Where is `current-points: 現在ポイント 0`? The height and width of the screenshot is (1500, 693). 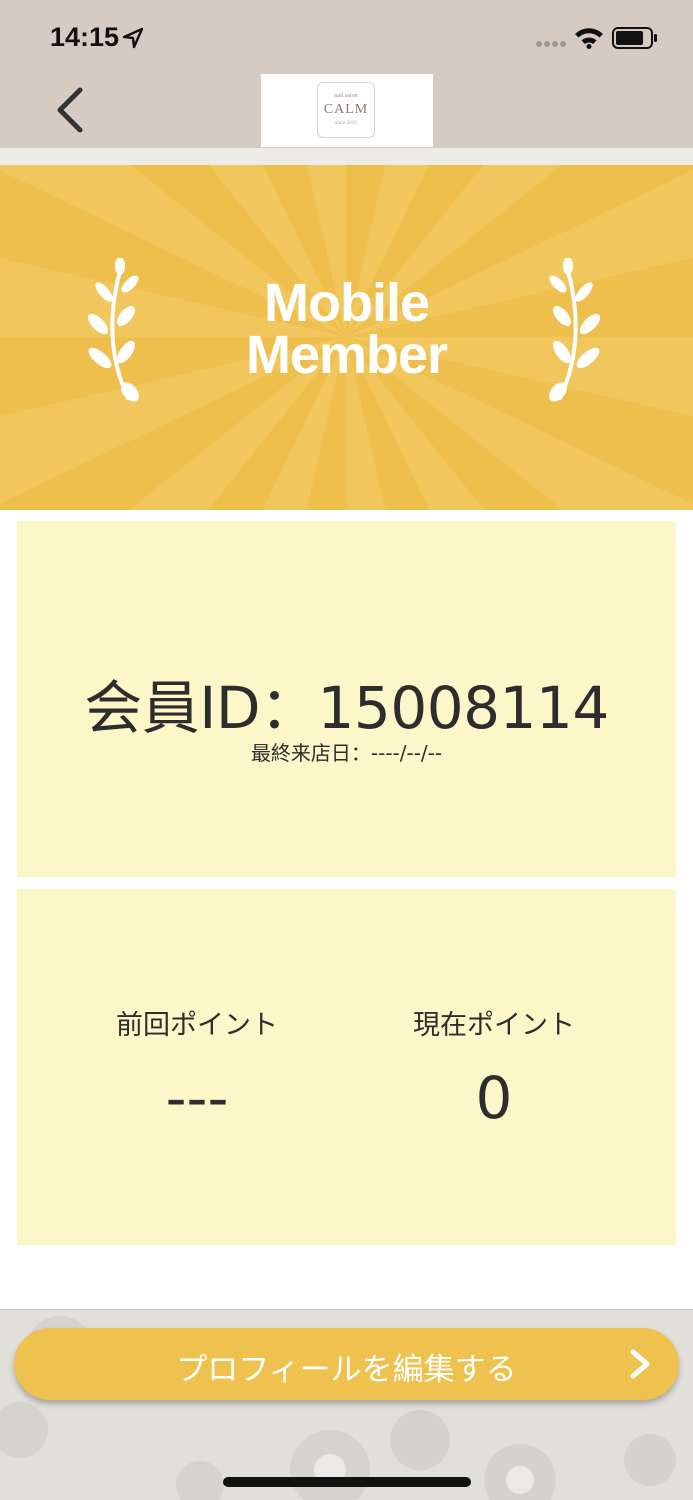 current-points: 現在ポイント 0 is located at coordinates (494, 1067).